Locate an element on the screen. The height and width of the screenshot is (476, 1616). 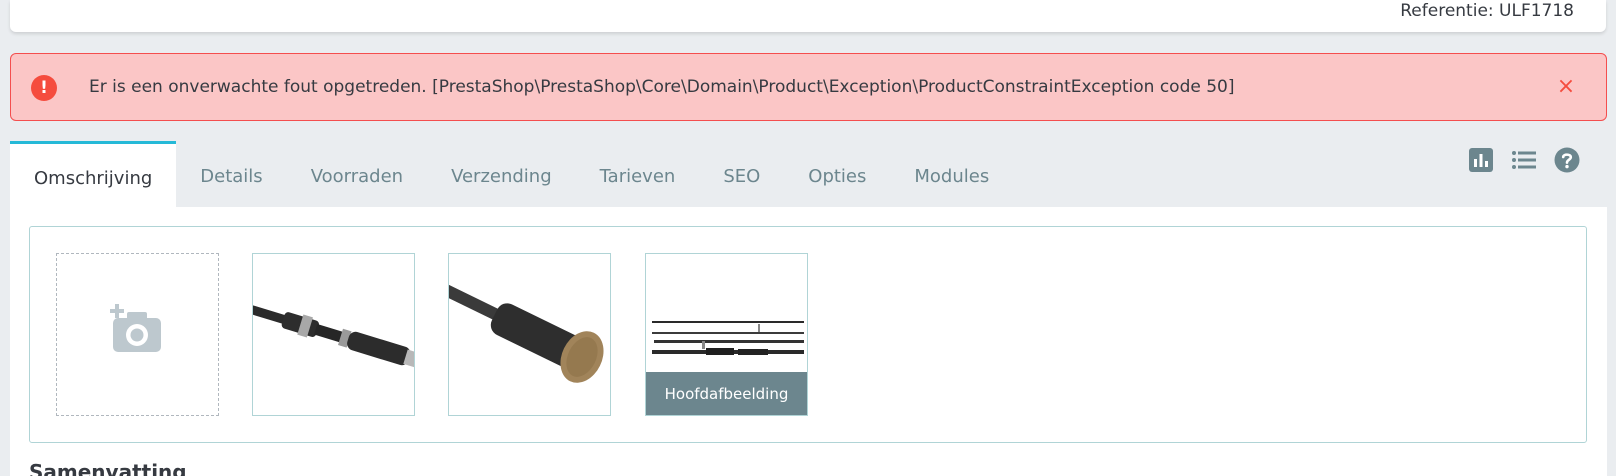
tab-details: Details is located at coordinates (231, 174).